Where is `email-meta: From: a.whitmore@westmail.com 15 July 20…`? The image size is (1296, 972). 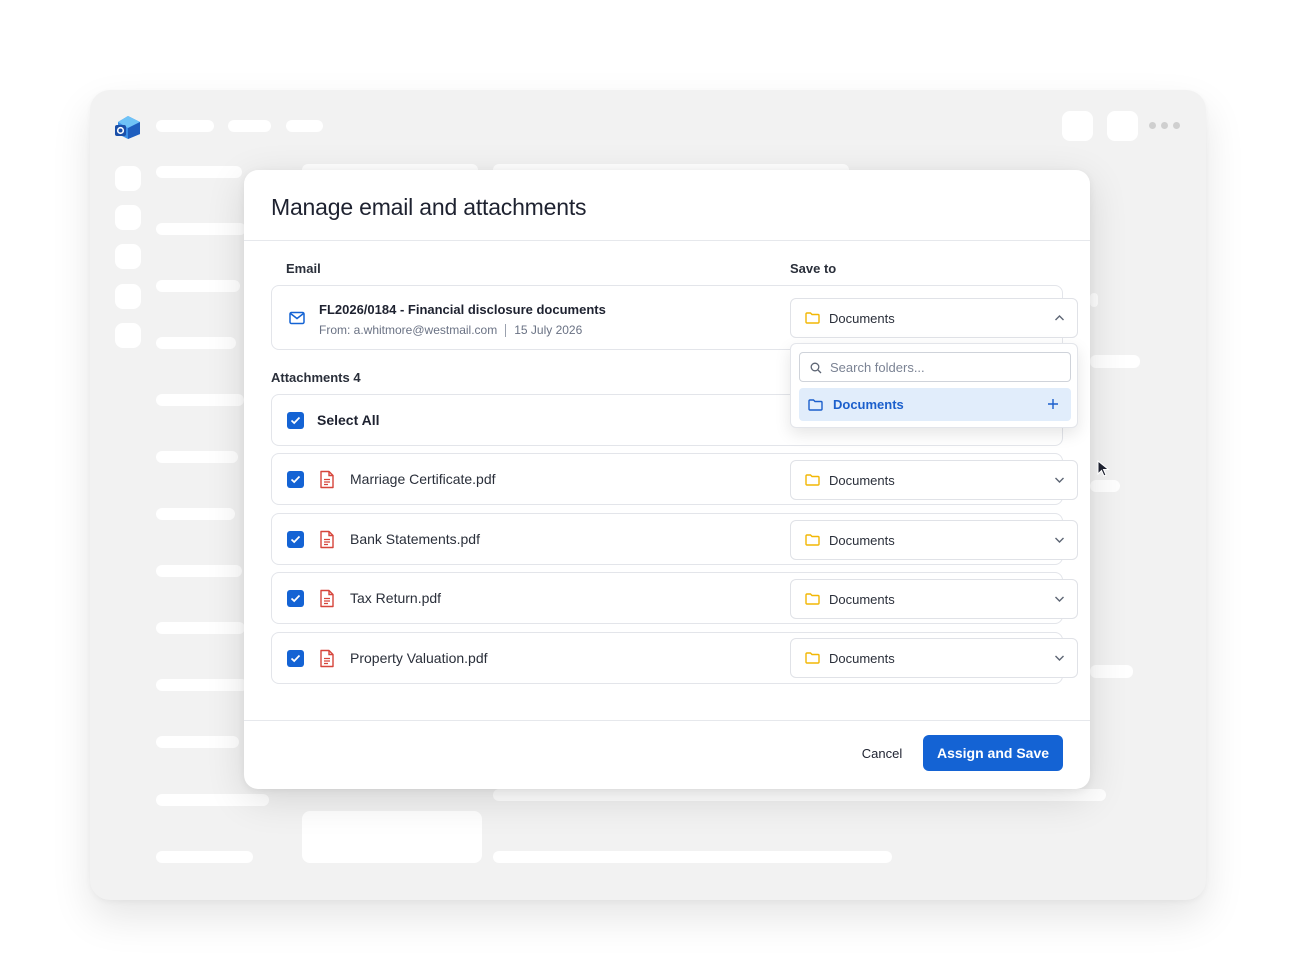 email-meta: From: a.whitmore@westmail.com 15 July 20… is located at coordinates (450, 330).